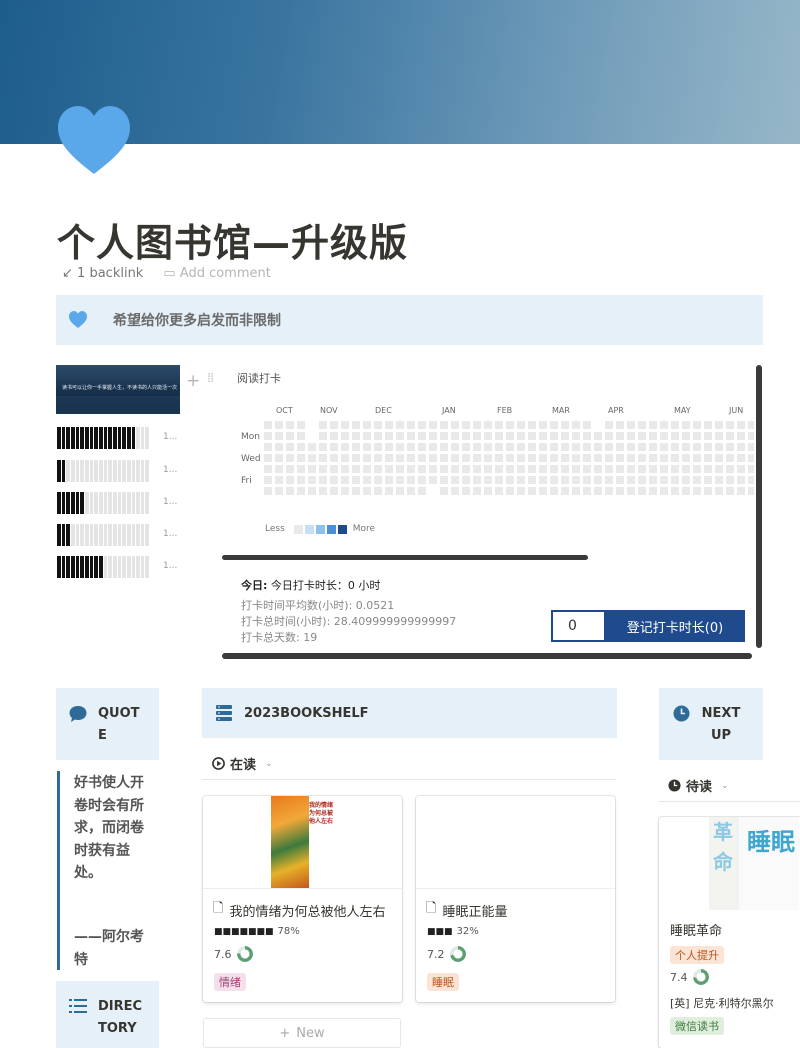  What do you see at coordinates (405, 557) in the screenshot?
I see `horizontal-scrollbar` at bounding box center [405, 557].